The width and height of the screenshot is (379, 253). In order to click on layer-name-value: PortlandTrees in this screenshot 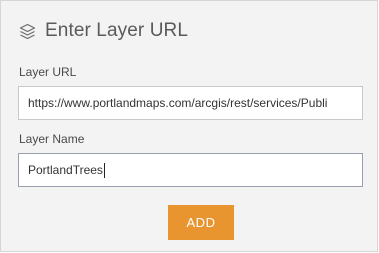, I will do `click(65, 170)`.